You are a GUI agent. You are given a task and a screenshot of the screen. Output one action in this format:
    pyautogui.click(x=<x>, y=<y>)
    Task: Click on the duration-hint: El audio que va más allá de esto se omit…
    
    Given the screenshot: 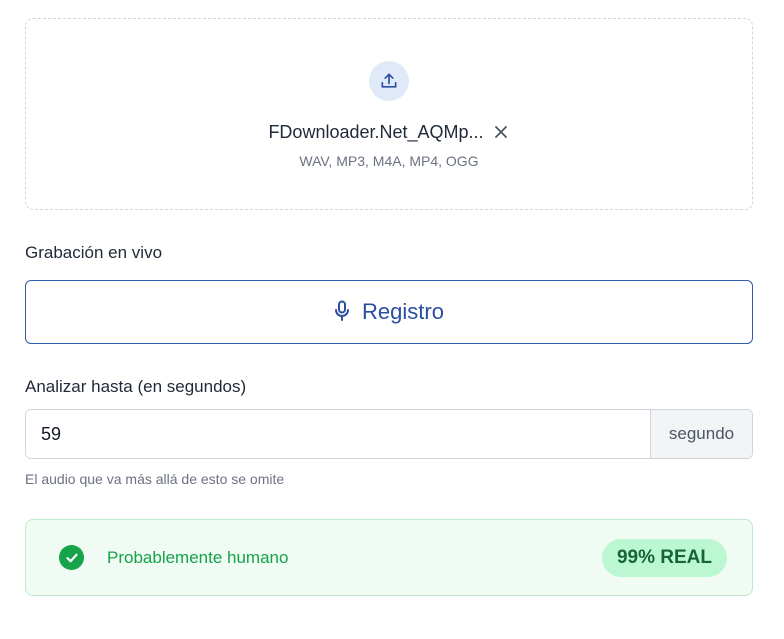 What is the action you would take?
    pyautogui.click(x=155, y=479)
    